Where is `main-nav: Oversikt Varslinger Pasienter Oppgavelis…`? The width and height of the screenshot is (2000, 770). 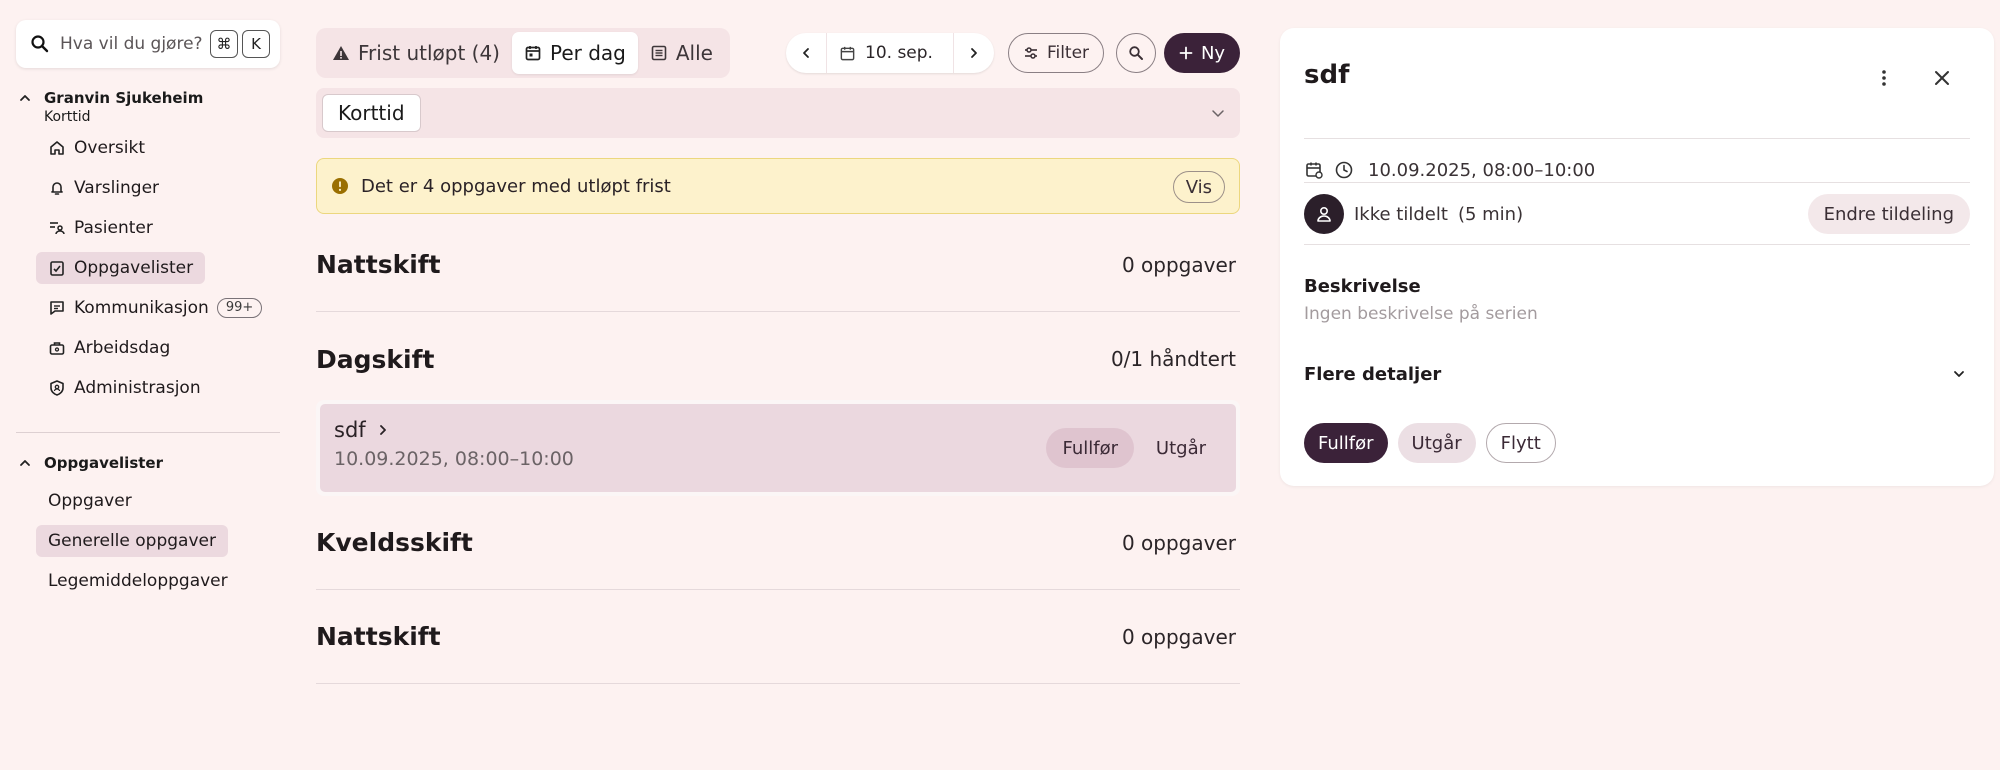 main-nav: Oversikt Varslinger Pasienter Oppgavelis… is located at coordinates (148, 268).